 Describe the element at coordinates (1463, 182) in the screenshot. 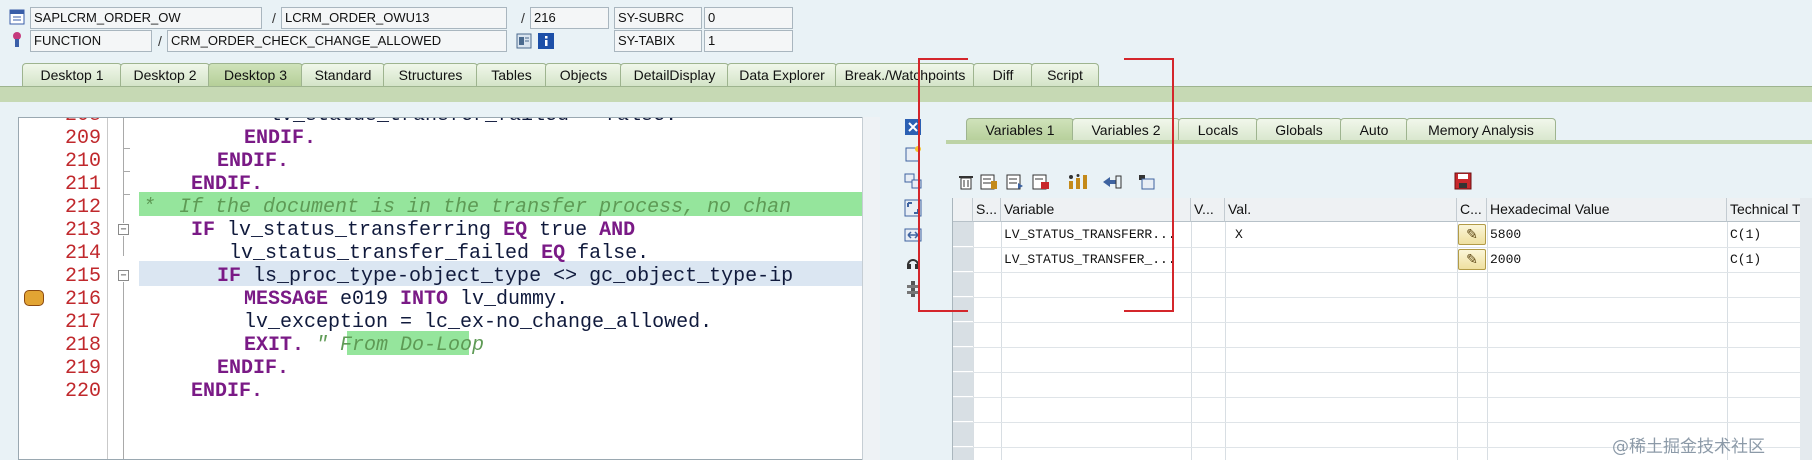

I see `save-icon` at that location.